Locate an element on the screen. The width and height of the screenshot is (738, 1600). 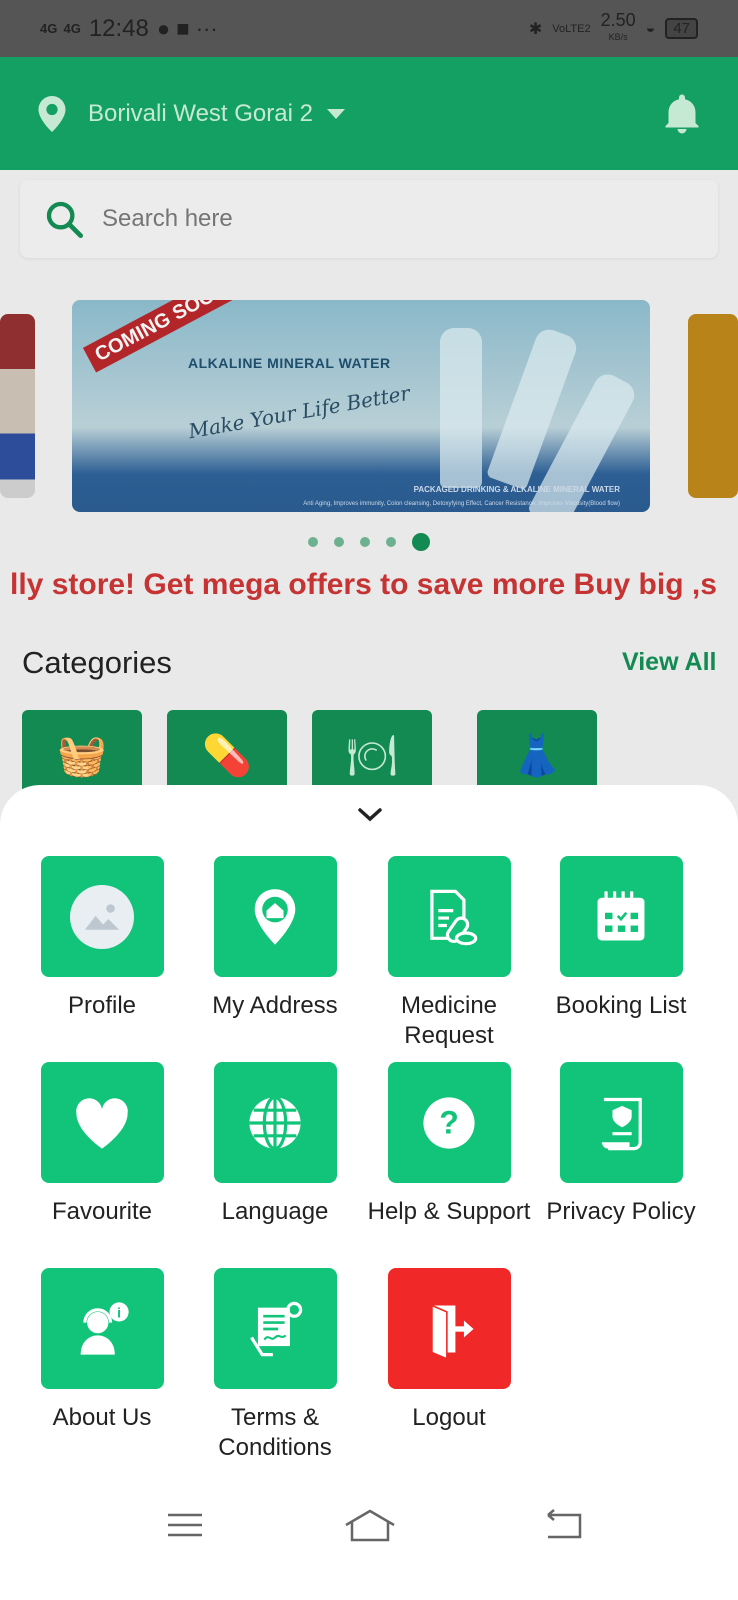
net-speed: 2.50 KB/s is located at coordinates (618, 27).